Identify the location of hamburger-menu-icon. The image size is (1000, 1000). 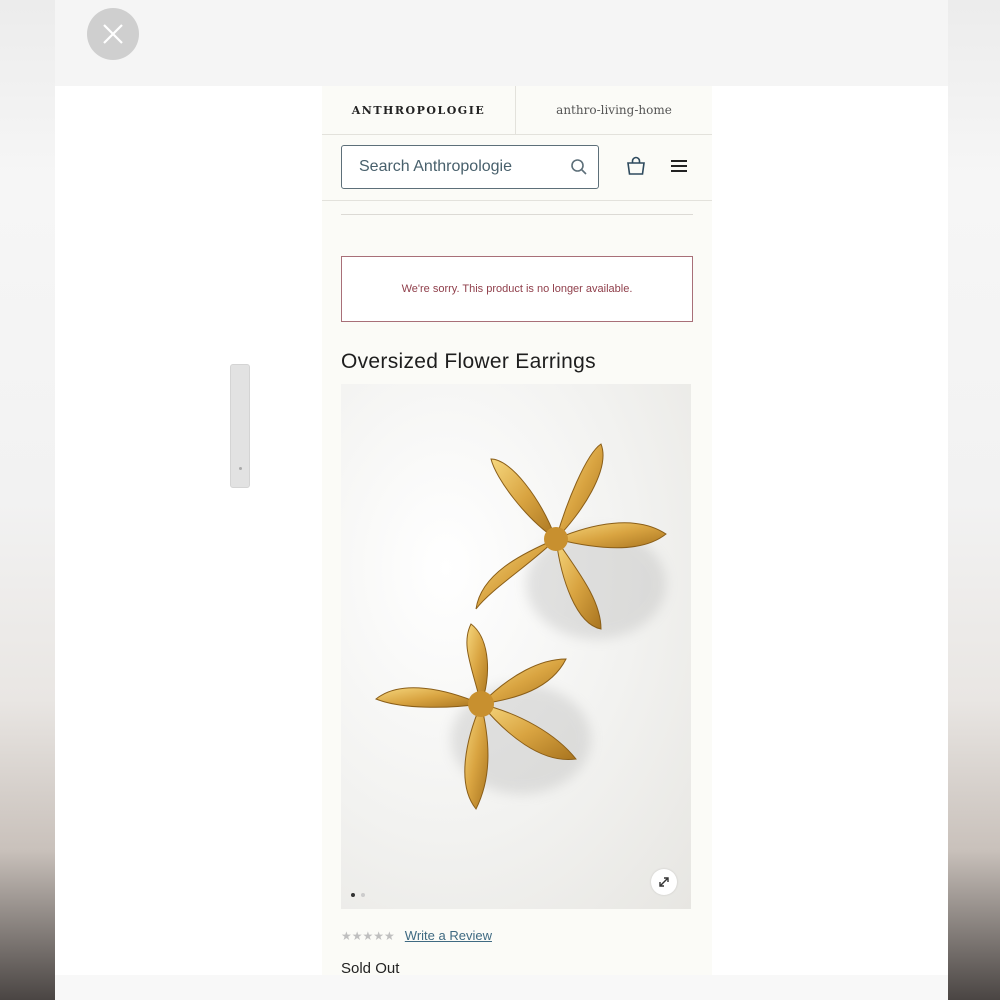
(679, 166).